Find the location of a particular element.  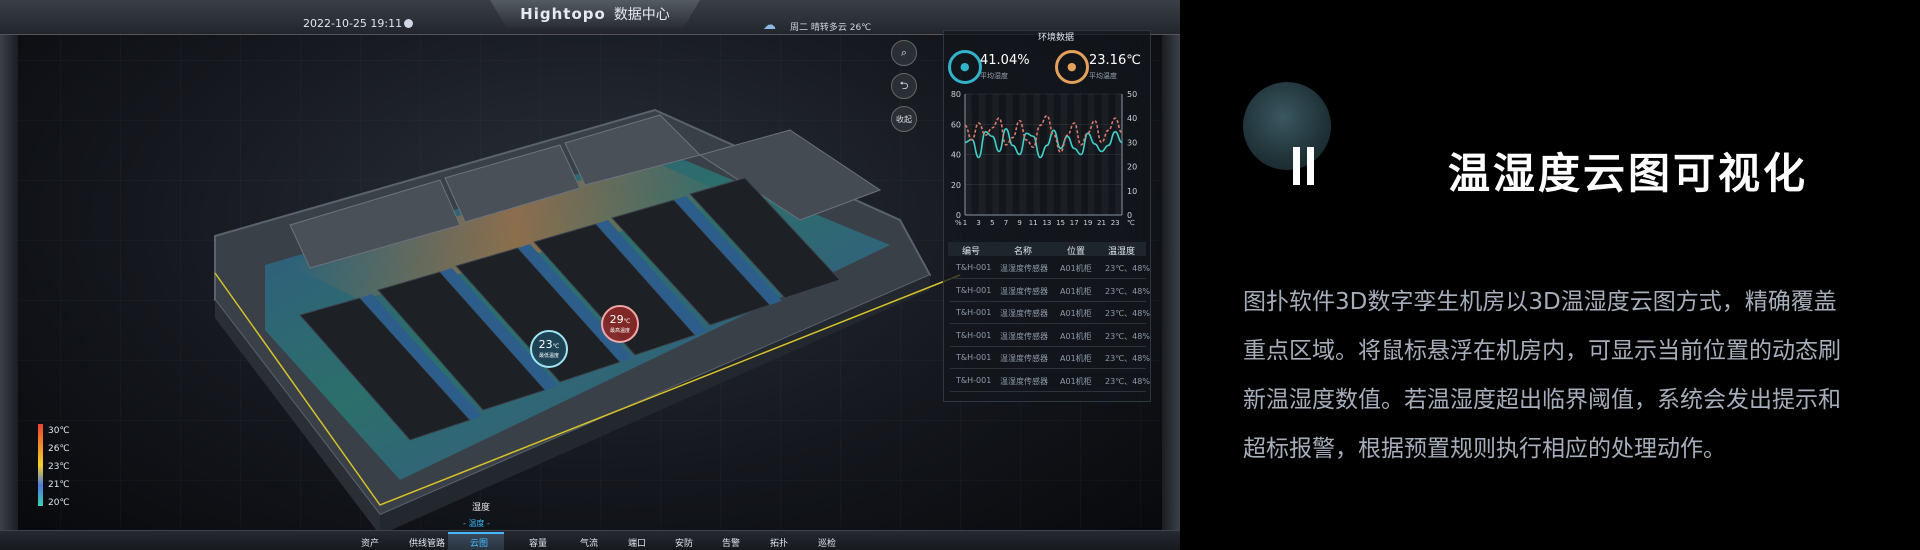

search-icon: ⌕ is located at coordinates (904, 52).